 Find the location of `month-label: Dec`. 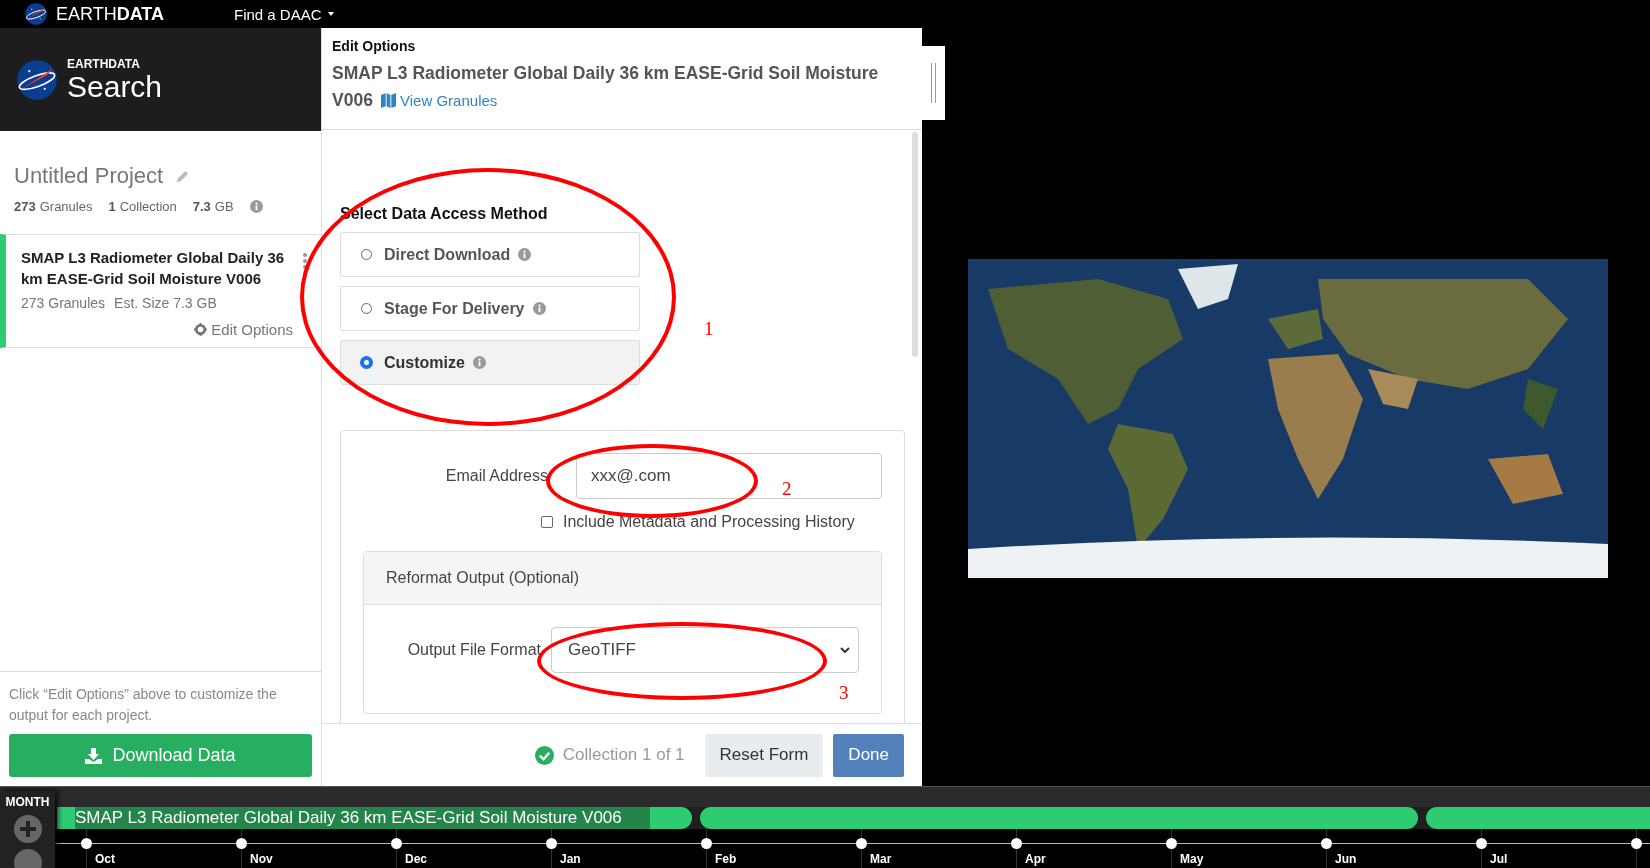

month-label: Dec is located at coordinates (416, 859).